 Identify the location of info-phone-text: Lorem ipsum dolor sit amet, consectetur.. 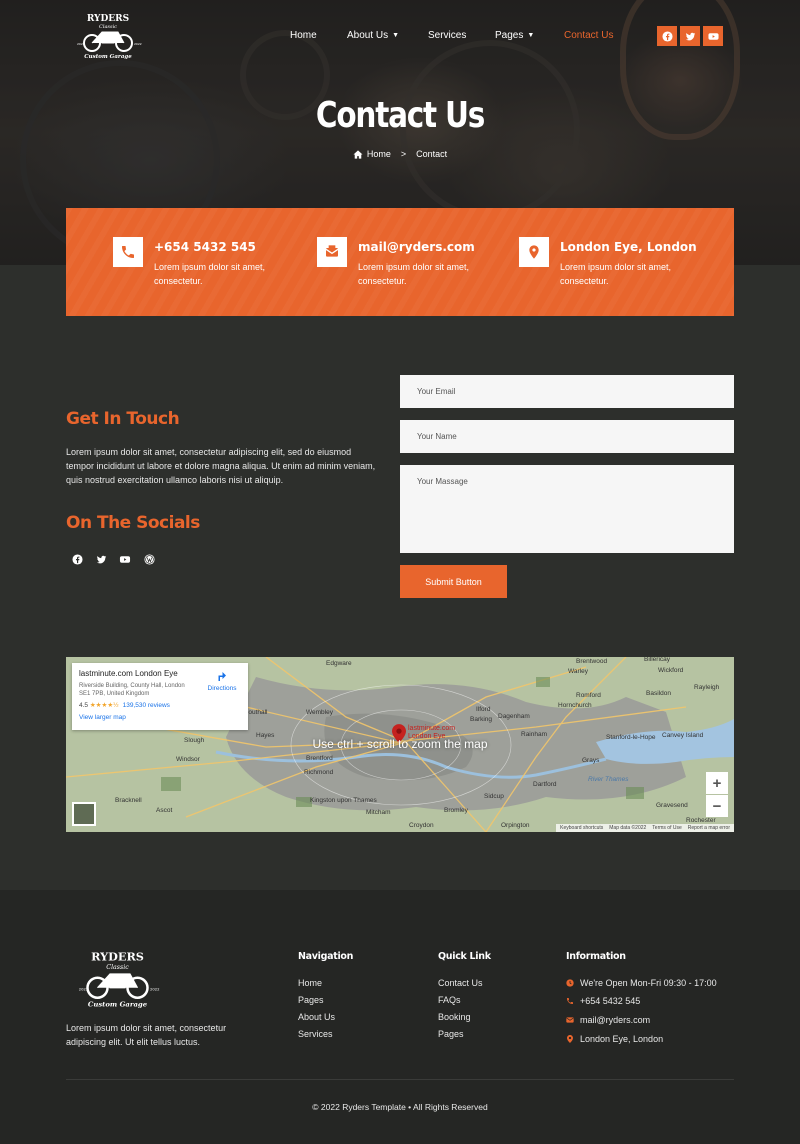
(210, 274).